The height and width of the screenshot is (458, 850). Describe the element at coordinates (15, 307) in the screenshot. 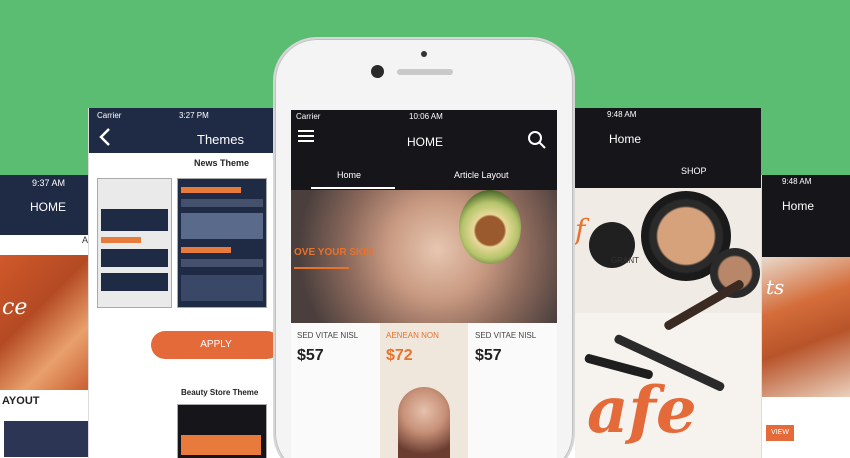

I see `hero-text: ce` at that location.